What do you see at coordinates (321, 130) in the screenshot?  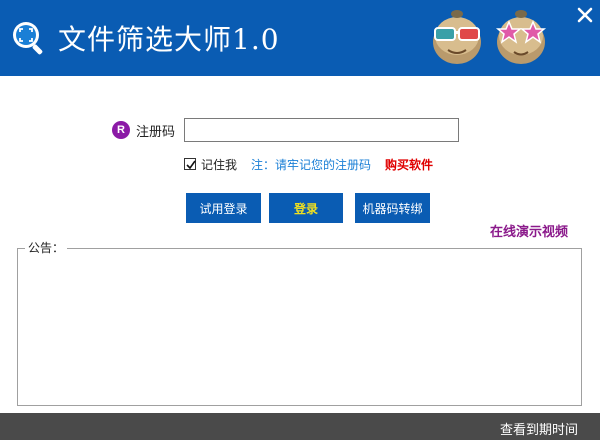 I see `register-code-input` at bounding box center [321, 130].